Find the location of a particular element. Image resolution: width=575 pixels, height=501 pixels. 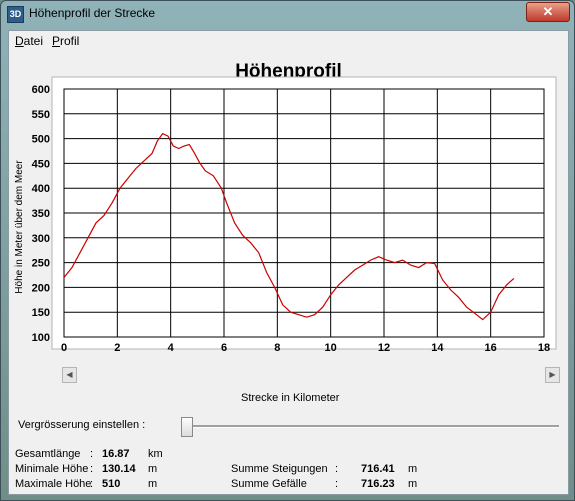

slider-label: Vergrösserung einstellen : is located at coordinates (82, 425).